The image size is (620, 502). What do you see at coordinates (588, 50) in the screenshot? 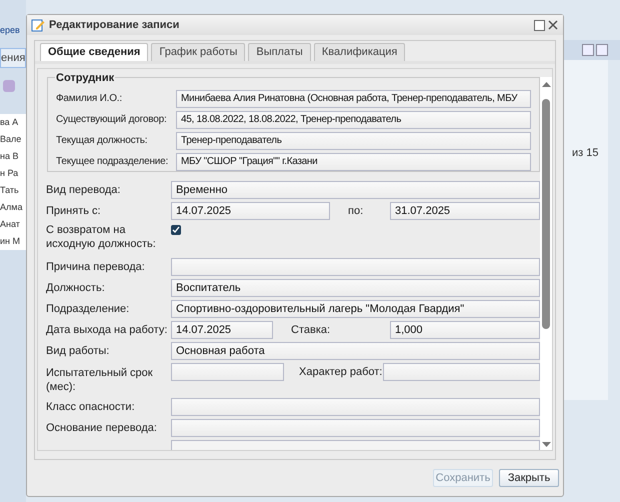
I see `maximize-icon` at bounding box center [588, 50].